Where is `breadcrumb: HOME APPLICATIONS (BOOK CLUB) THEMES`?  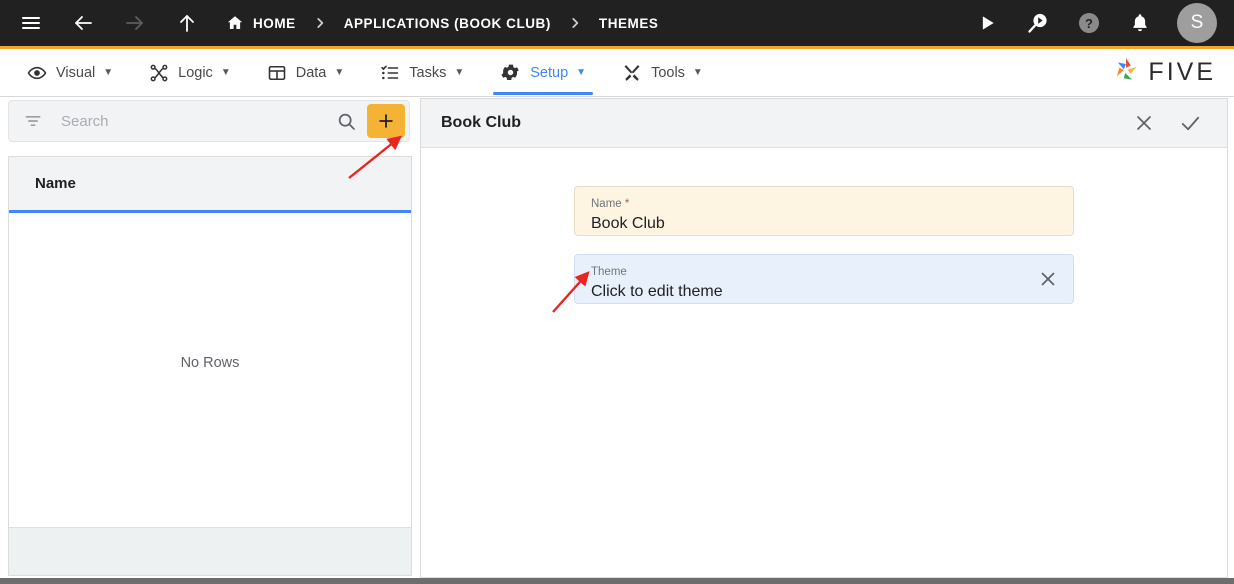
breadcrumb: HOME APPLICATIONS (BOOK CLUB) THEMES is located at coordinates (442, 23).